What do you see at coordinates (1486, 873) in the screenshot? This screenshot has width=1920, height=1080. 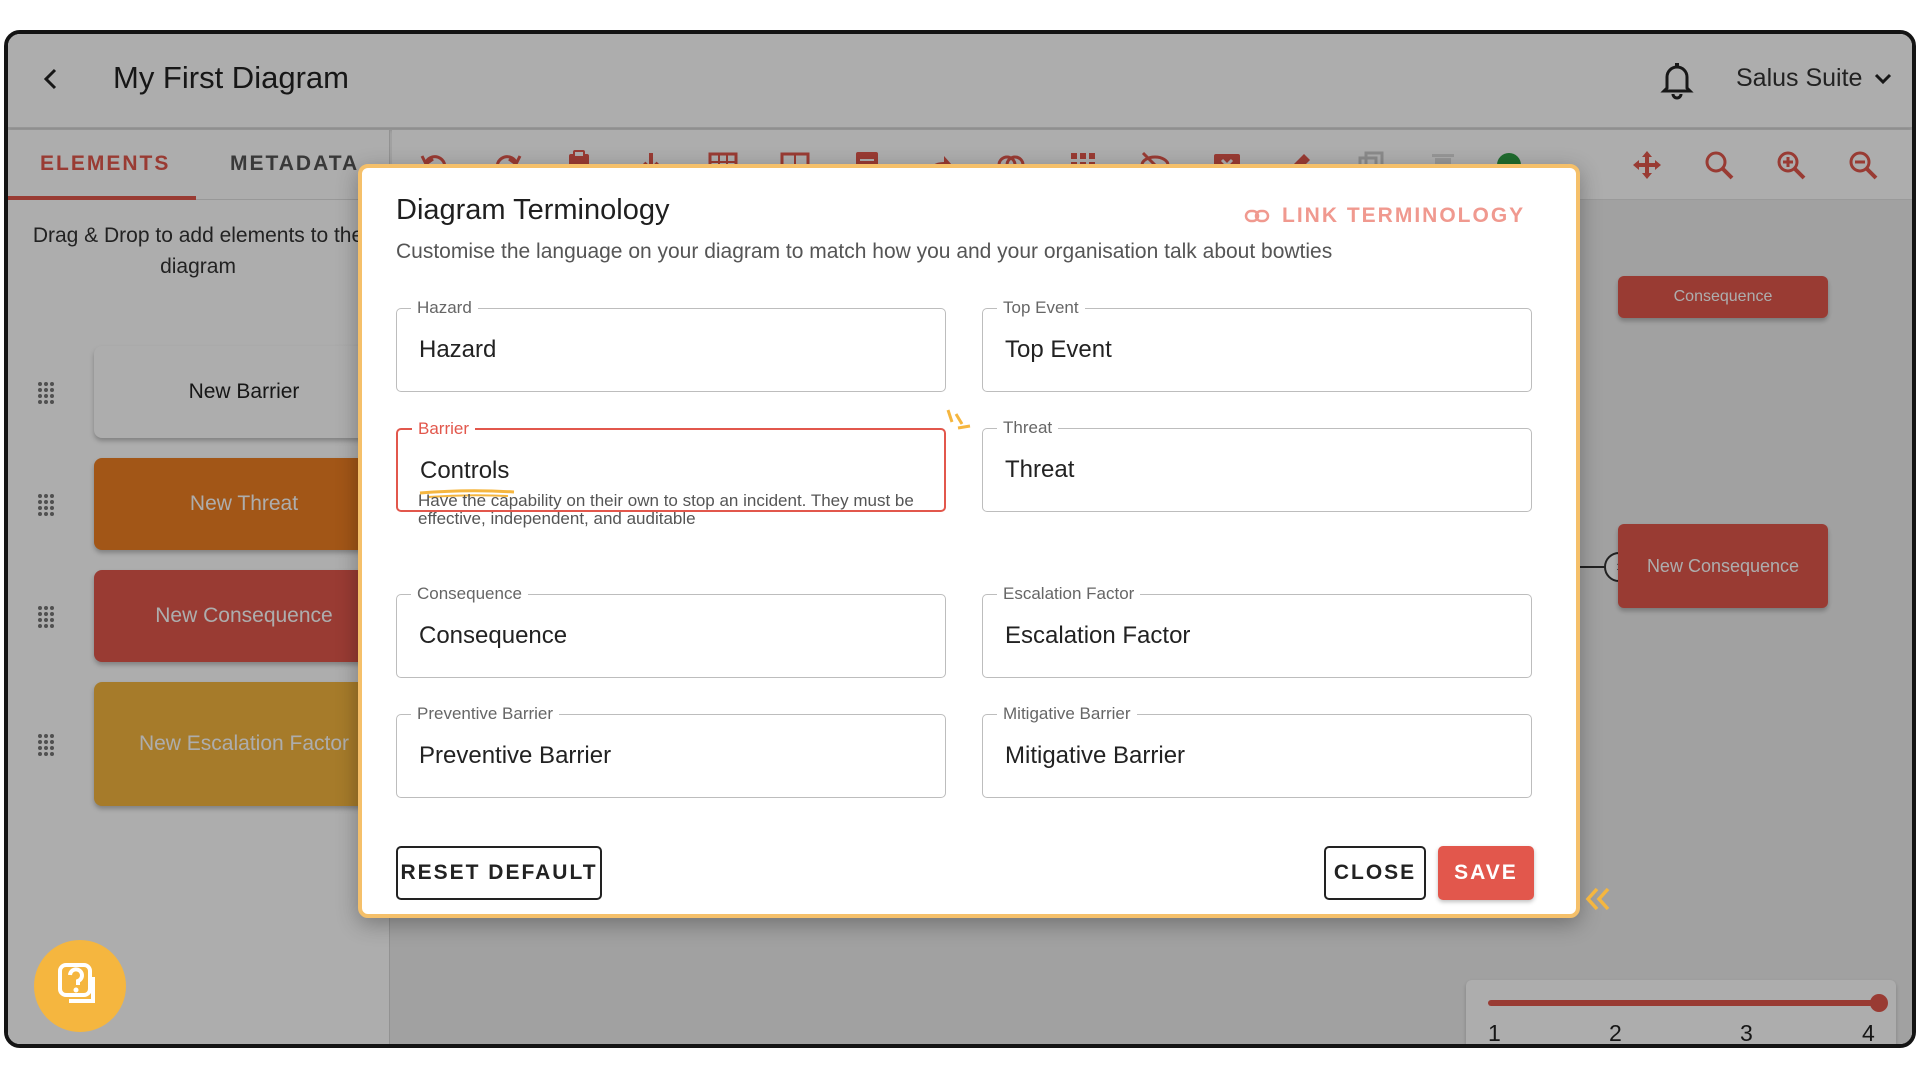 I see `save-button: SAVE` at bounding box center [1486, 873].